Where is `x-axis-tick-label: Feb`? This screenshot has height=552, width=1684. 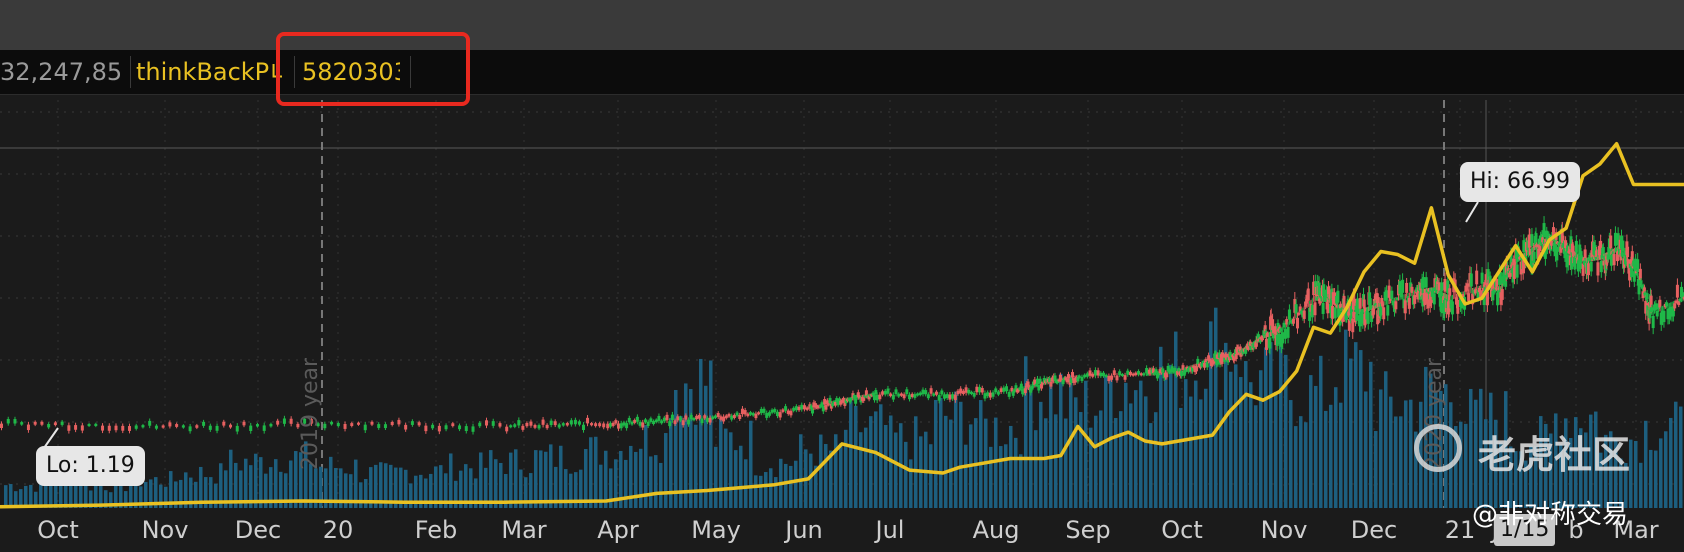 x-axis-tick-label: Feb is located at coordinates (436, 530).